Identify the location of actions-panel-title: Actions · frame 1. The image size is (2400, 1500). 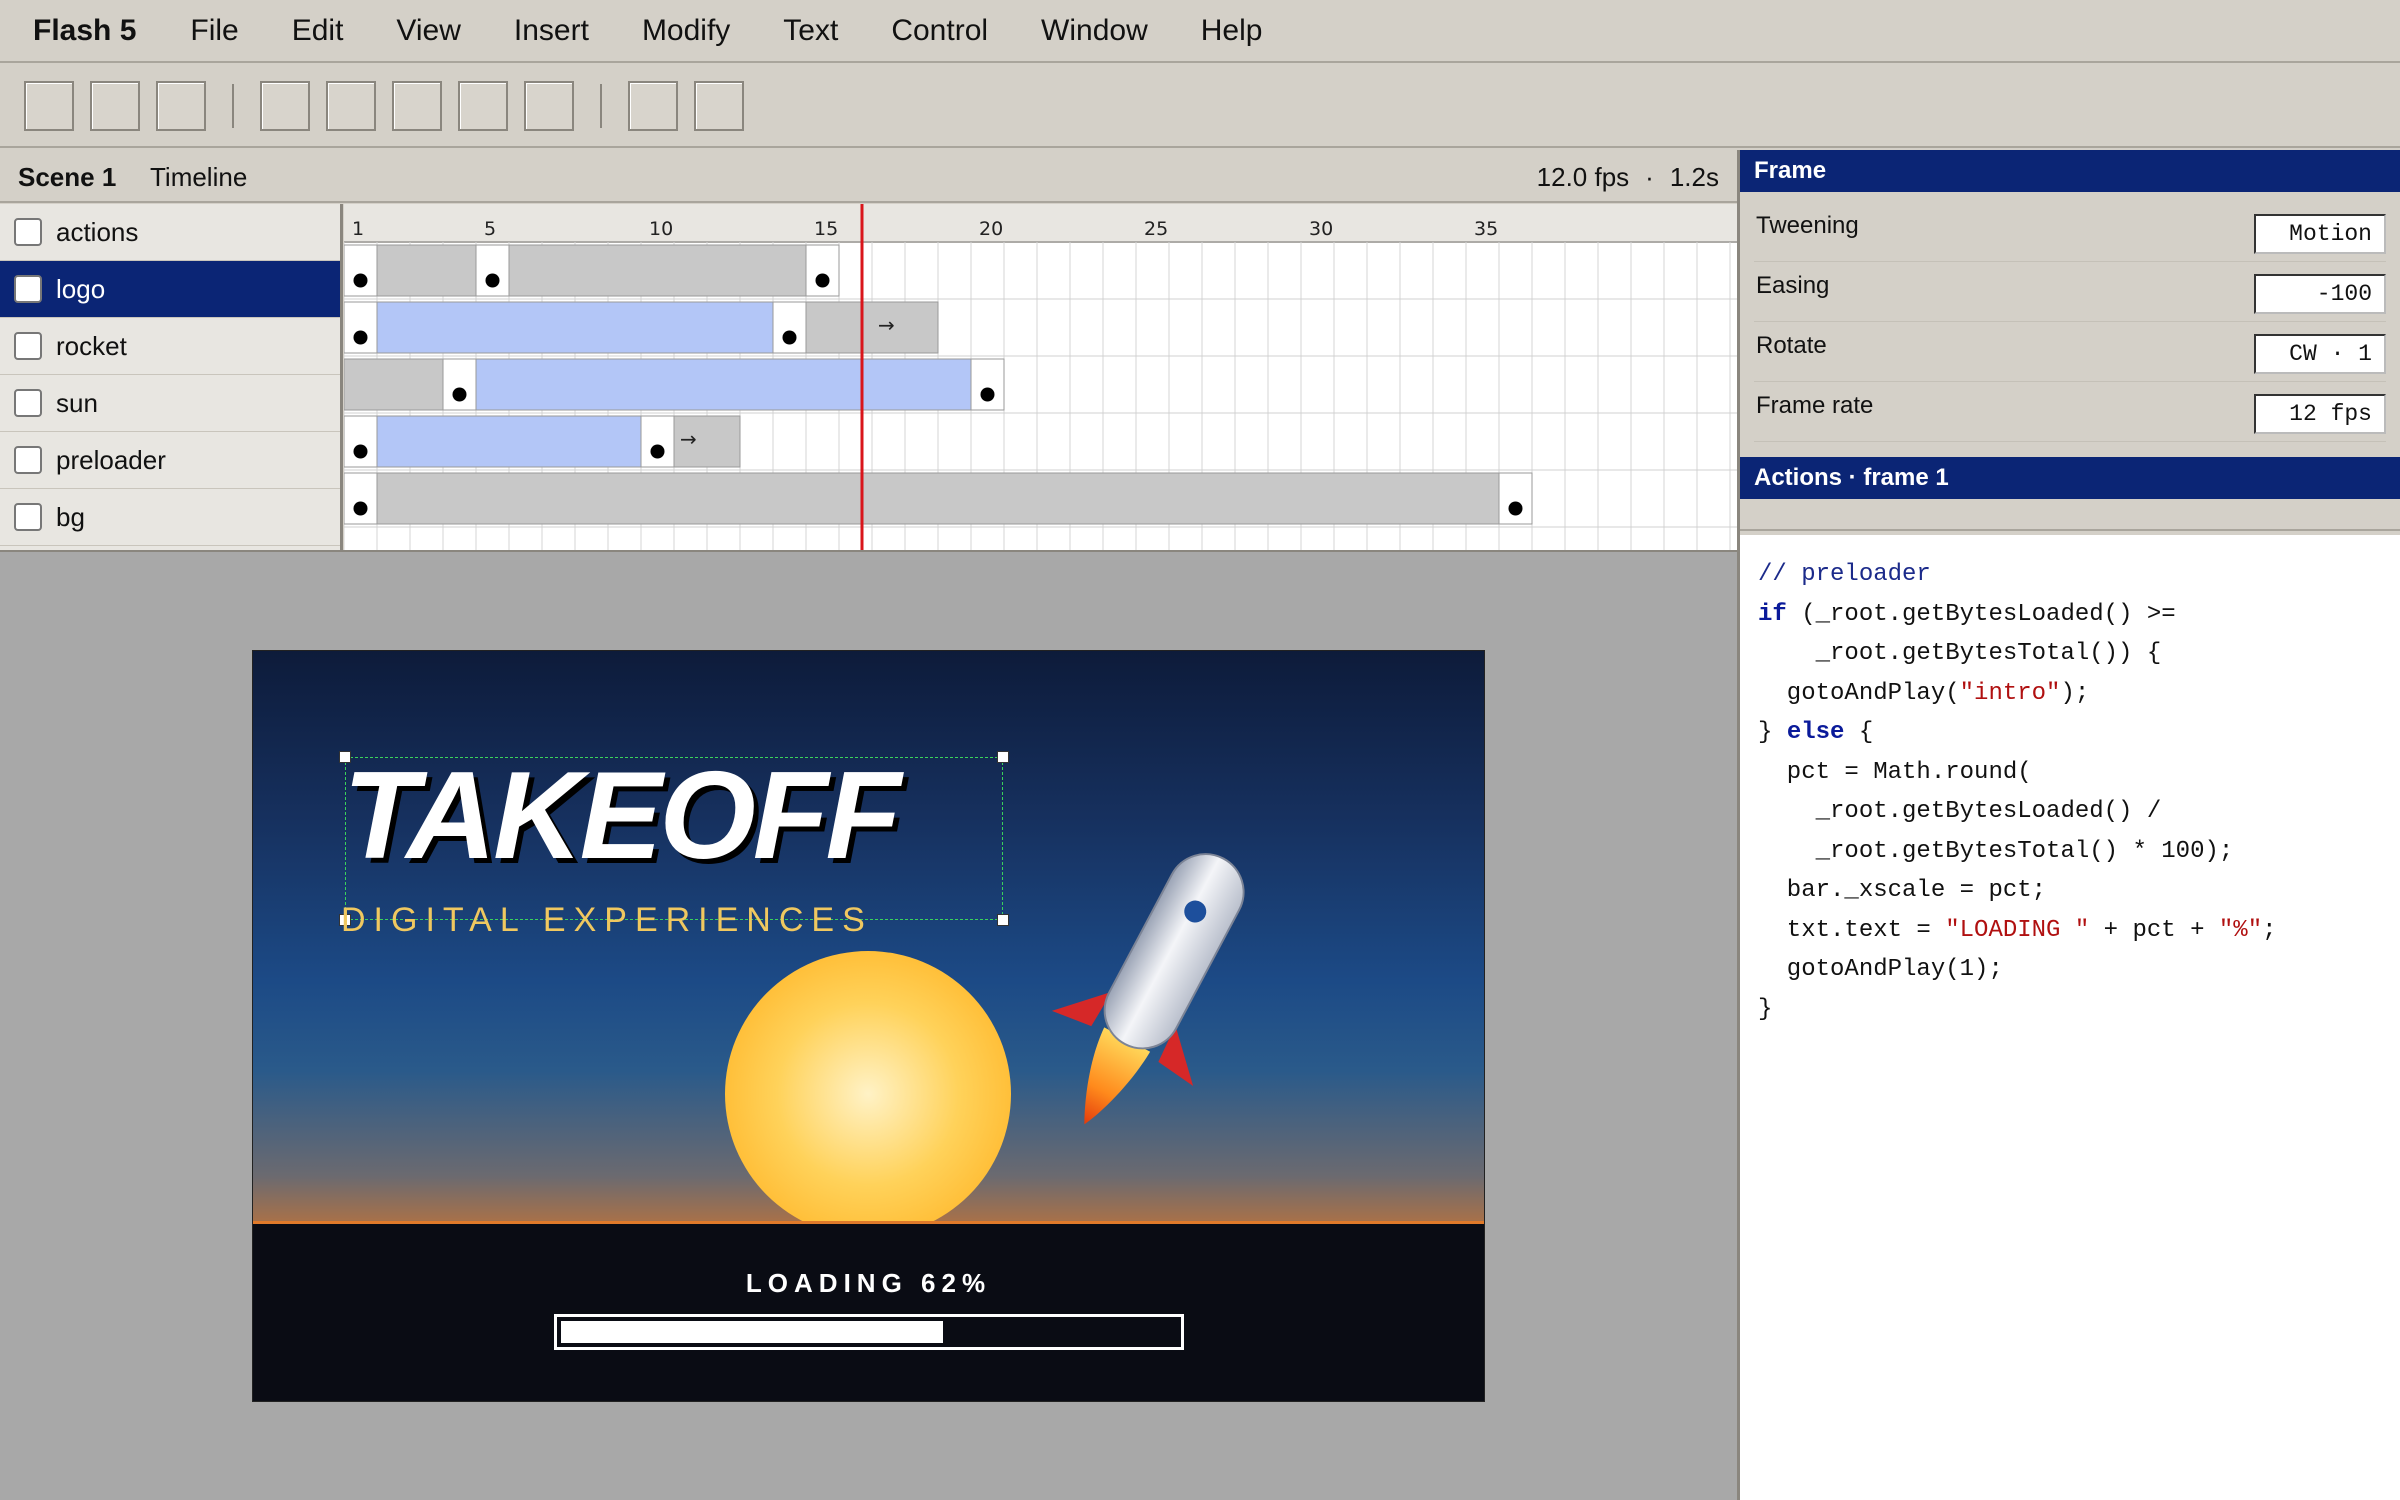
(2070, 478).